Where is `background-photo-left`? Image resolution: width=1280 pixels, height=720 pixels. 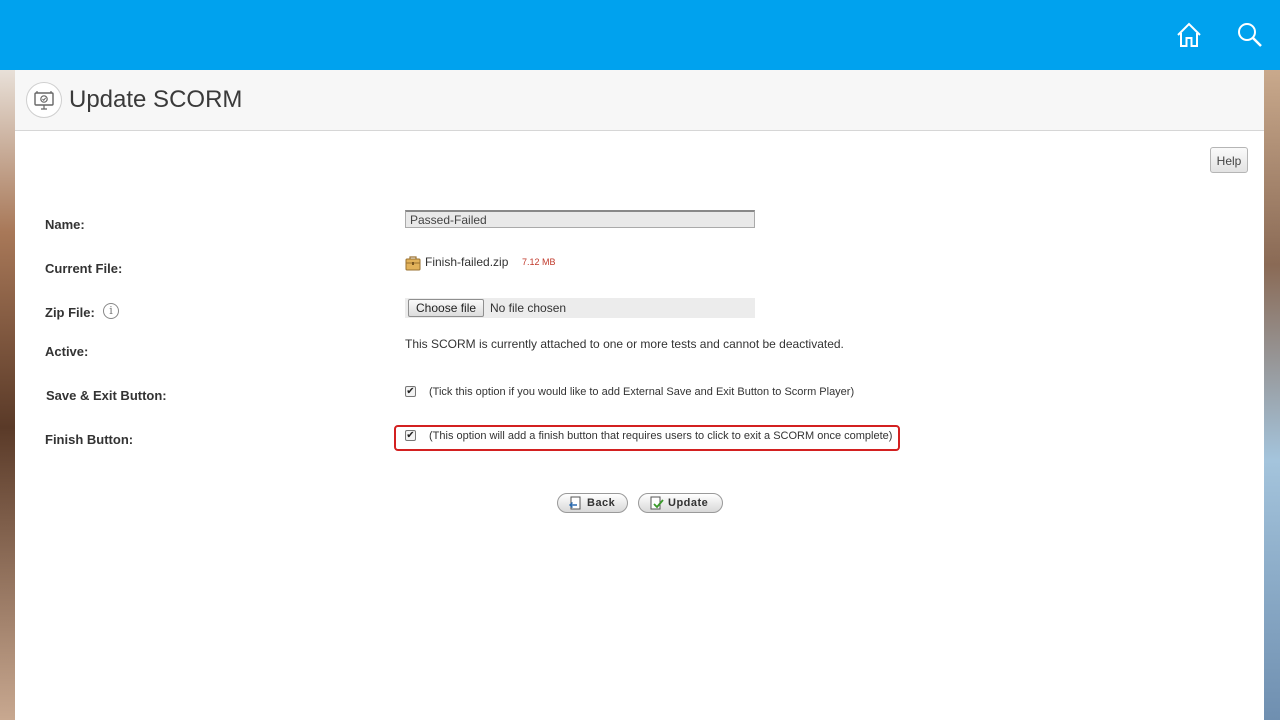
background-photo-left is located at coordinates (7, 395).